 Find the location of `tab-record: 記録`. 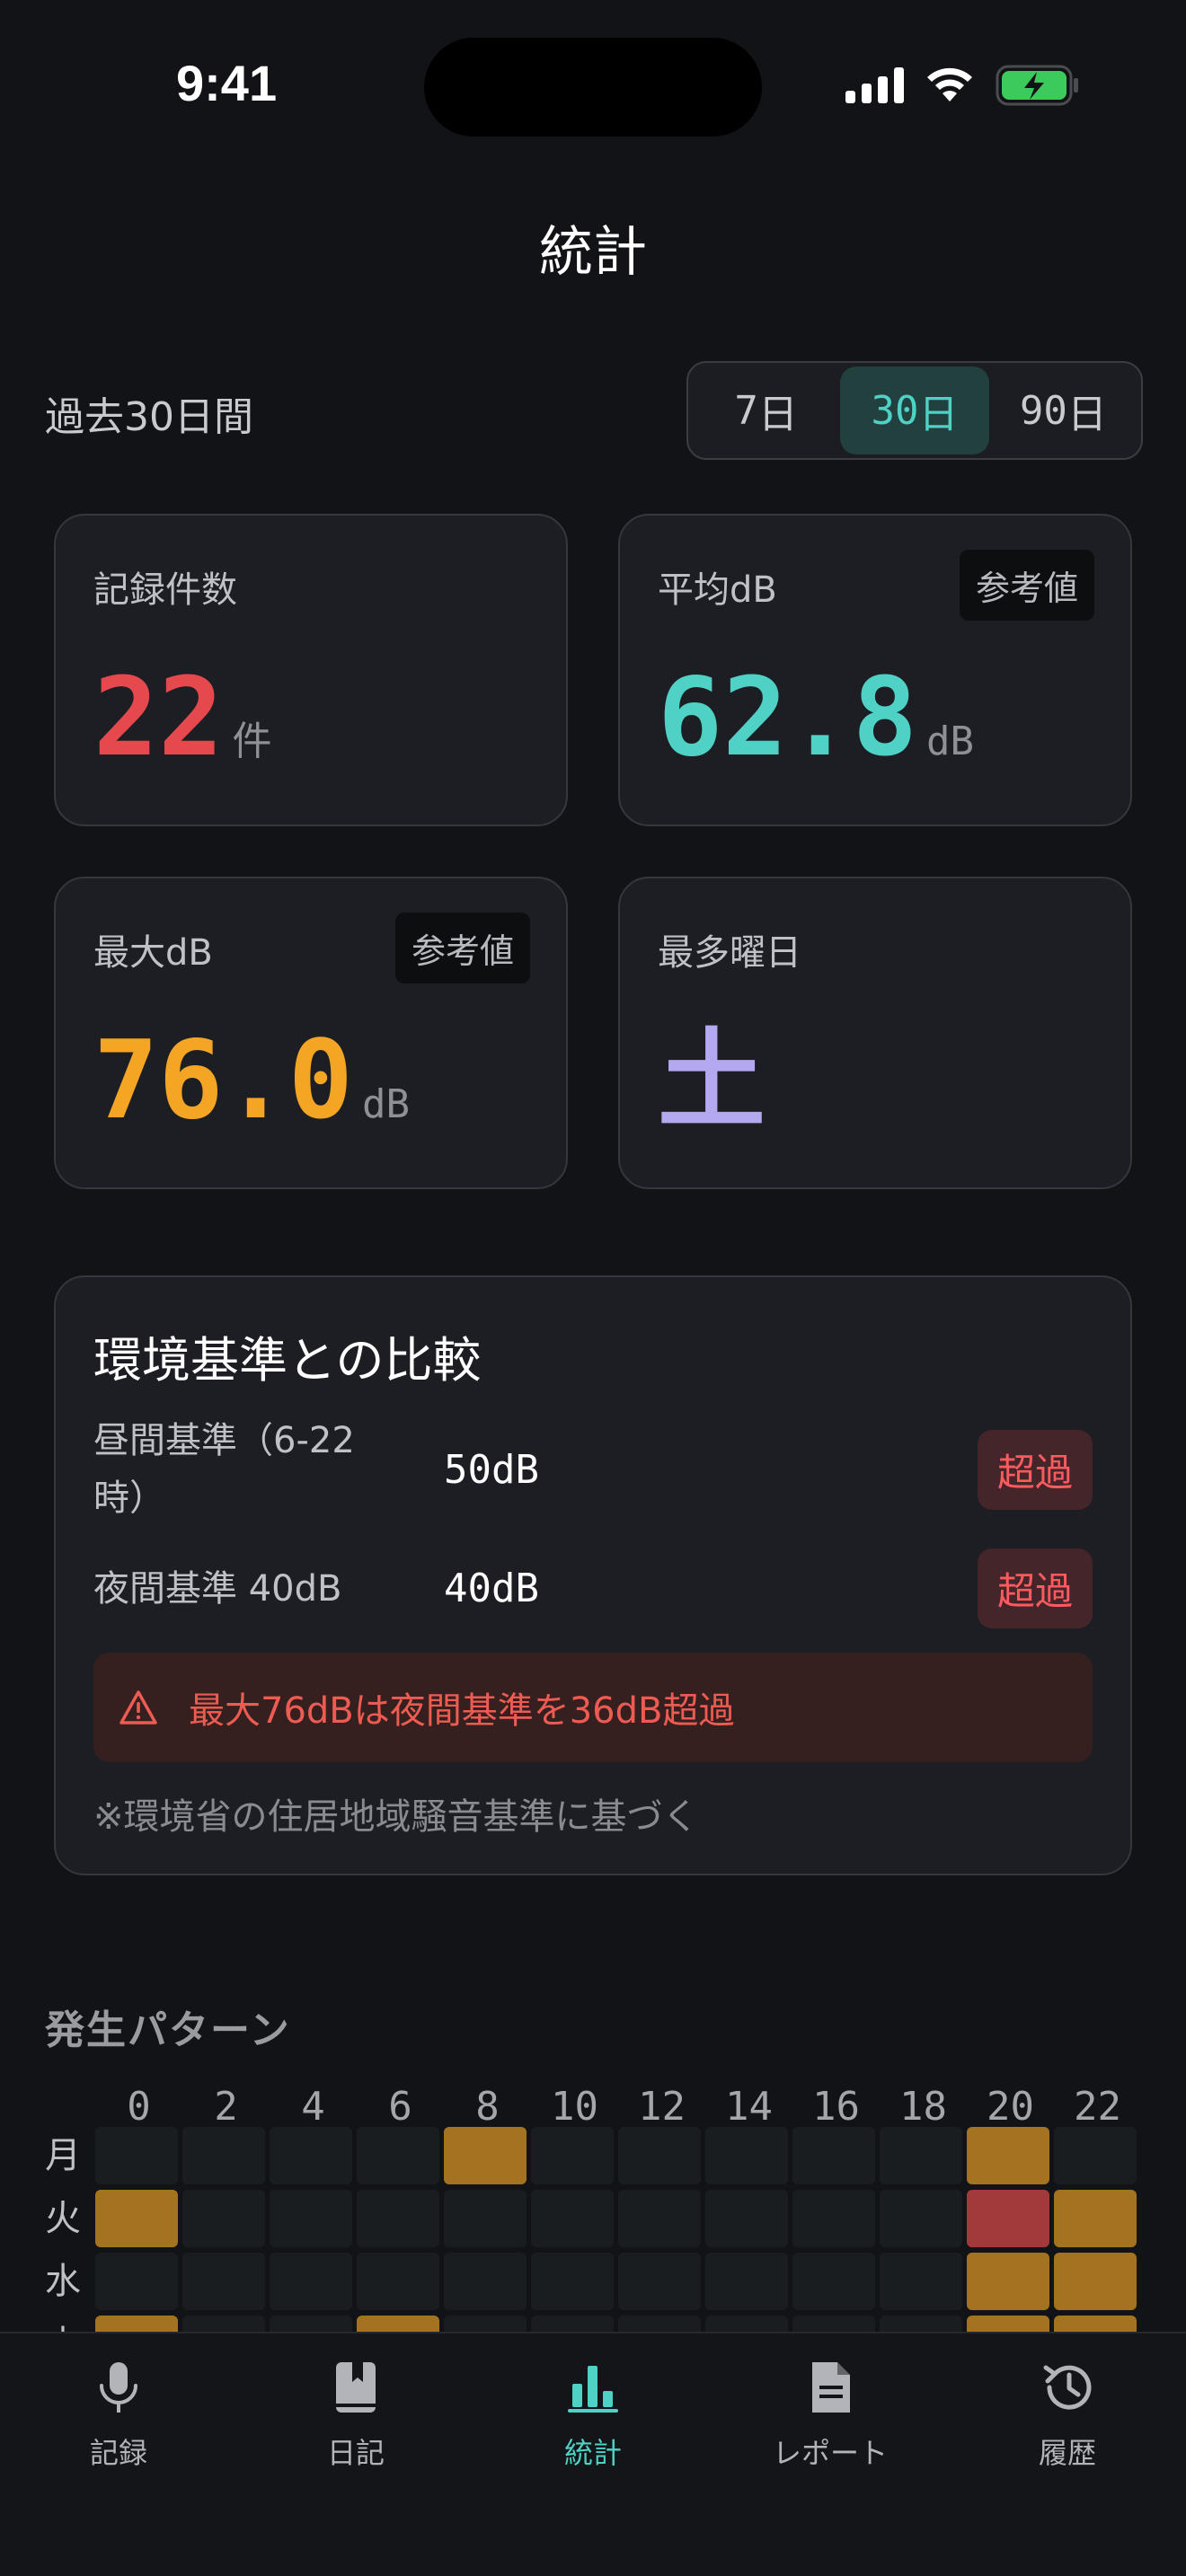

tab-record: 記録 is located at coordinates (118, 2415).